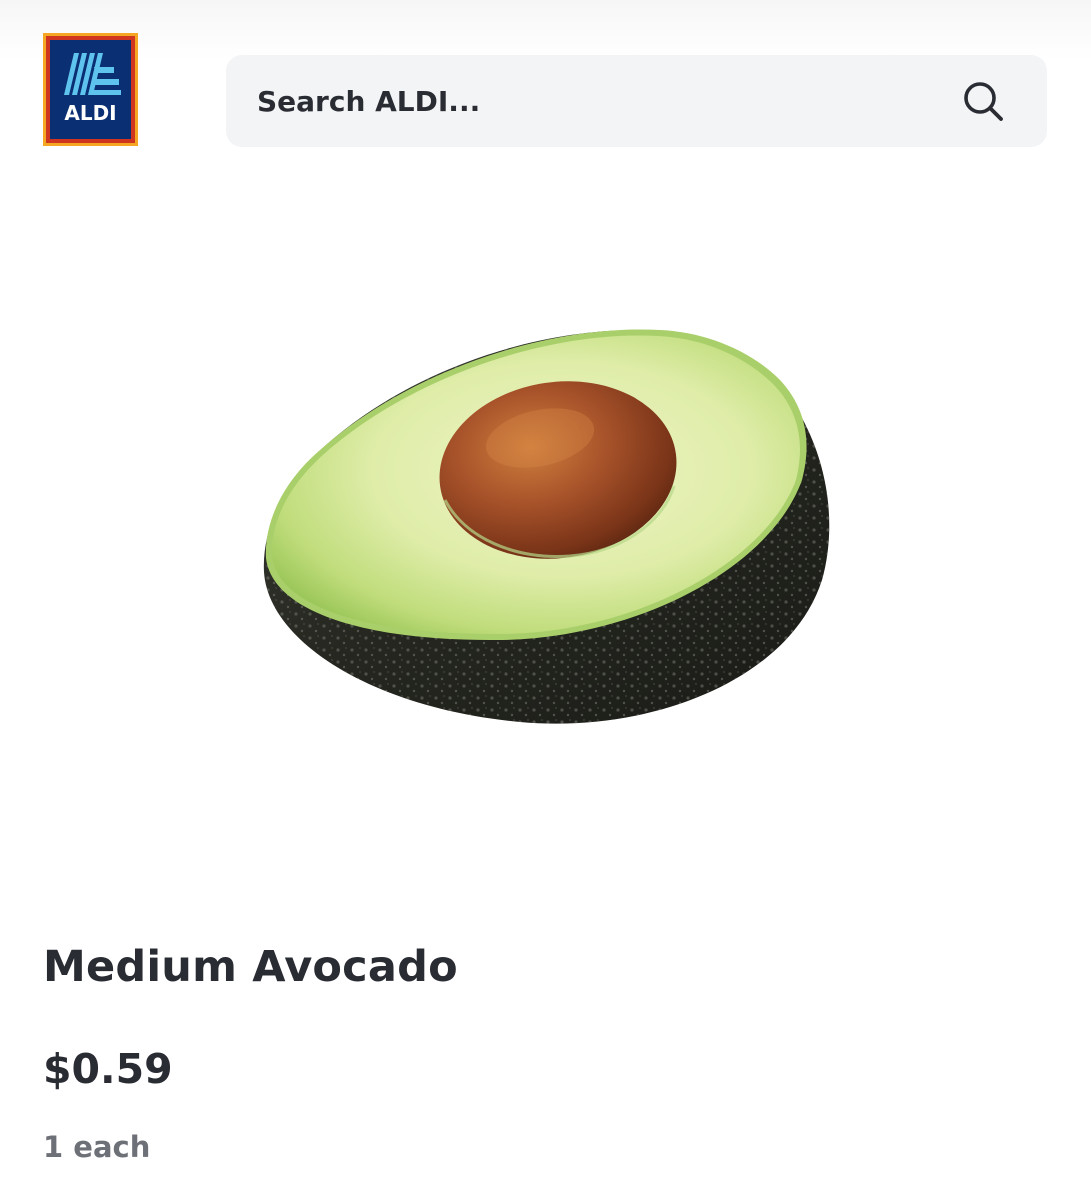  I want to click on search-button, so click(984, 102).